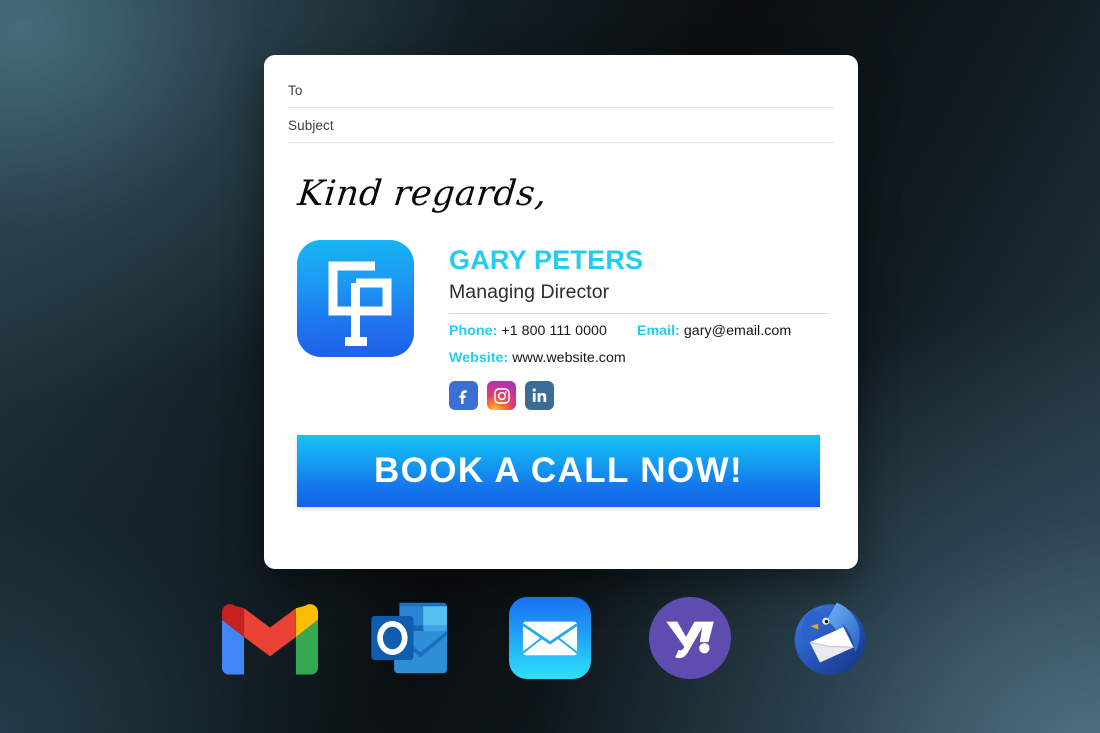  What do you see at coordinates (569, 358) in the screenshot?
I see `website-value: www.website.com` at bounding box center [569, 358].